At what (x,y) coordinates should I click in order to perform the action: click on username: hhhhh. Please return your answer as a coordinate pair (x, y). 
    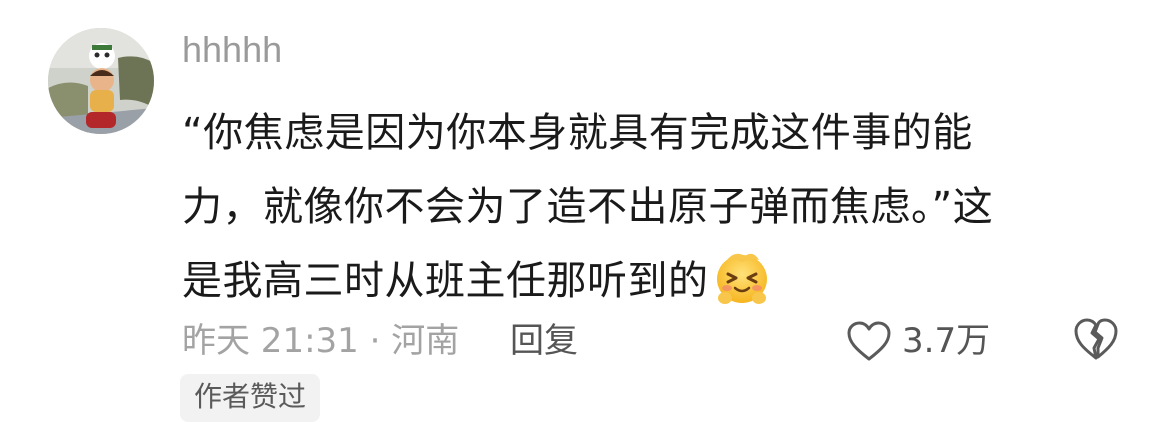
    Looking at the image, I should click on (232, 50).